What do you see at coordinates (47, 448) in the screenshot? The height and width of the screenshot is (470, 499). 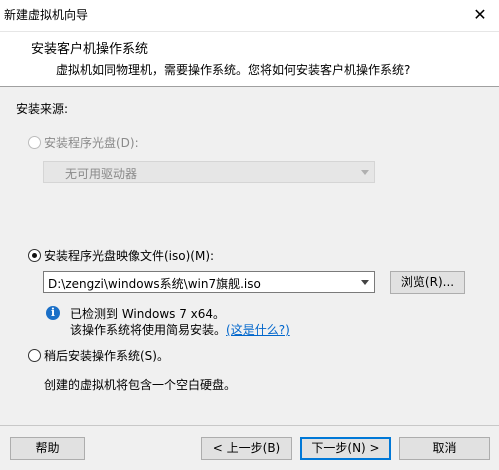 I see `help-button: 帮助` at bounding box center [47, 448].